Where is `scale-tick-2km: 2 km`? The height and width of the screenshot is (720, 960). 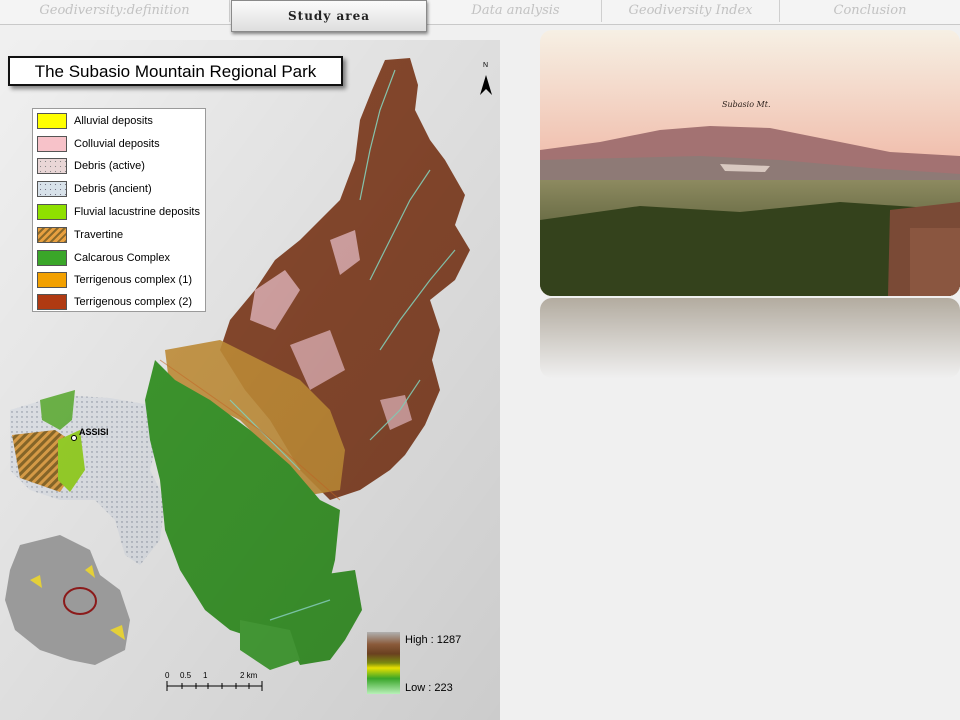
scale-tick-2km: 2 km is located at coordinates (249, 675).